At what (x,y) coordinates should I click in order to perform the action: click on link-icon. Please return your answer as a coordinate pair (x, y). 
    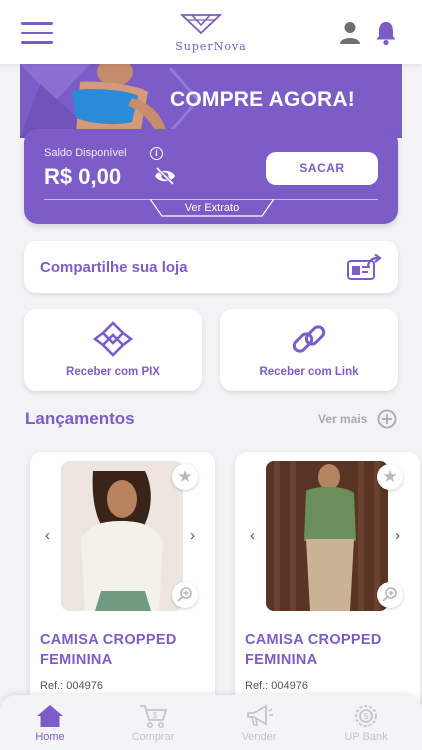
    Looking at the image, I should click on (309, 339).